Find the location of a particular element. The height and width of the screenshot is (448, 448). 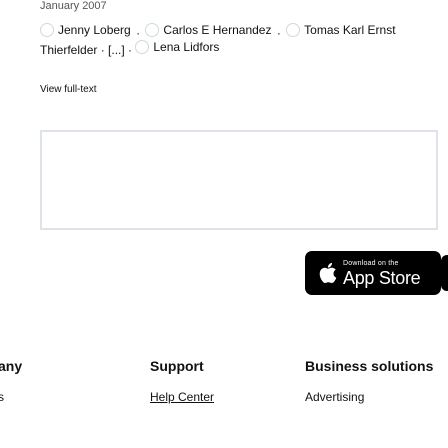

author-item: Jenny Loberg is located at coordinates (85, 30).